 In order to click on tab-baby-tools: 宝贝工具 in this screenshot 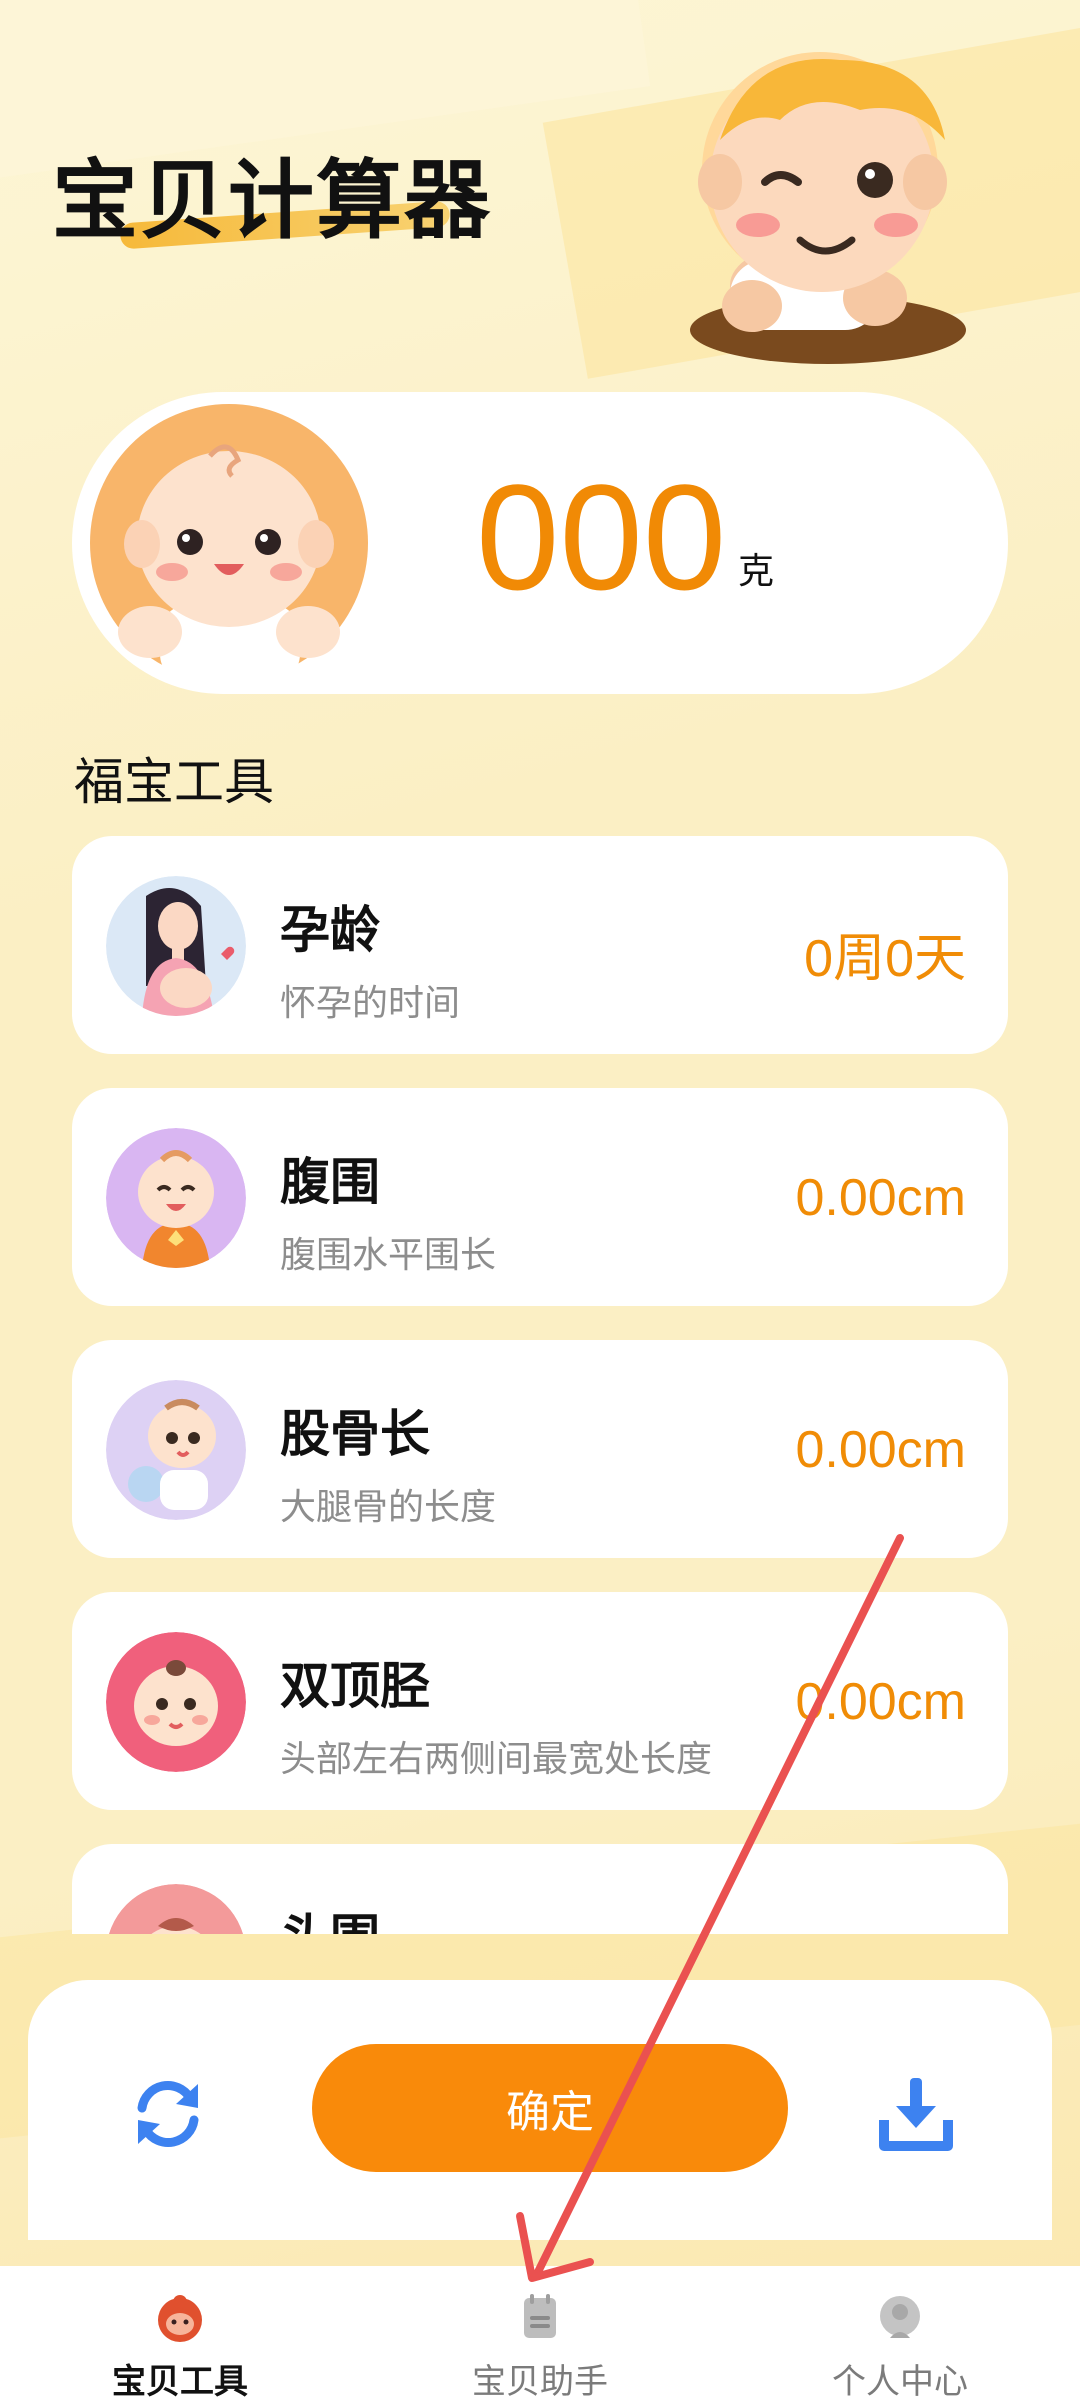, I will do `click(180, 2337)`.